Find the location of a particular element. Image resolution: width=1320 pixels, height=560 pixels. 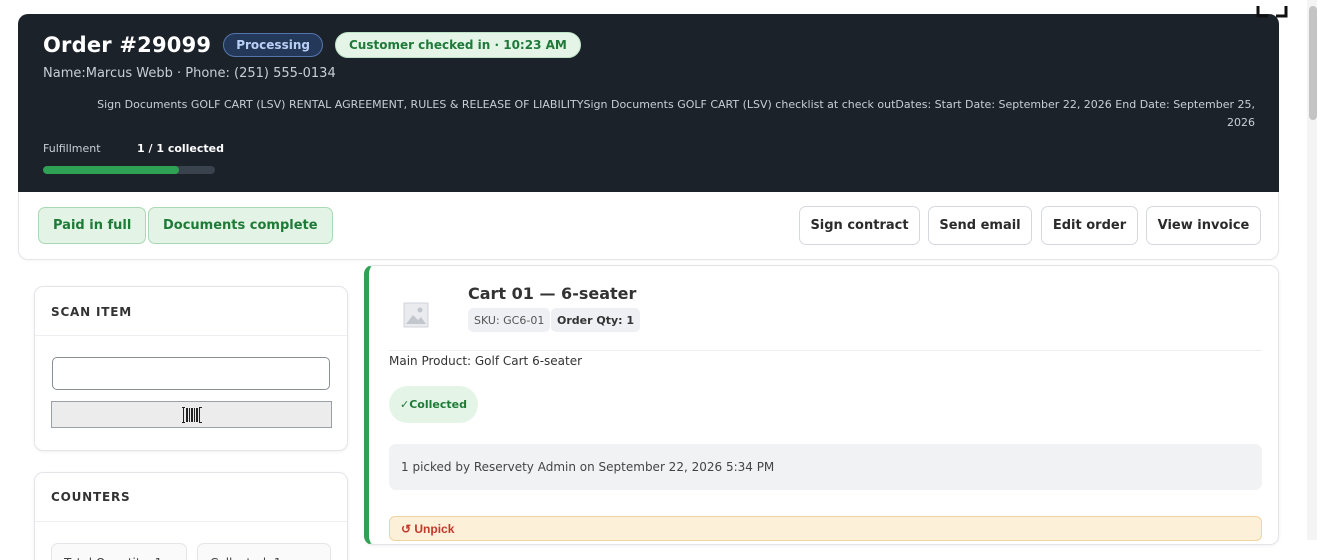

unpick-button: ↺ Unpick is located at coordinates (825, 528).